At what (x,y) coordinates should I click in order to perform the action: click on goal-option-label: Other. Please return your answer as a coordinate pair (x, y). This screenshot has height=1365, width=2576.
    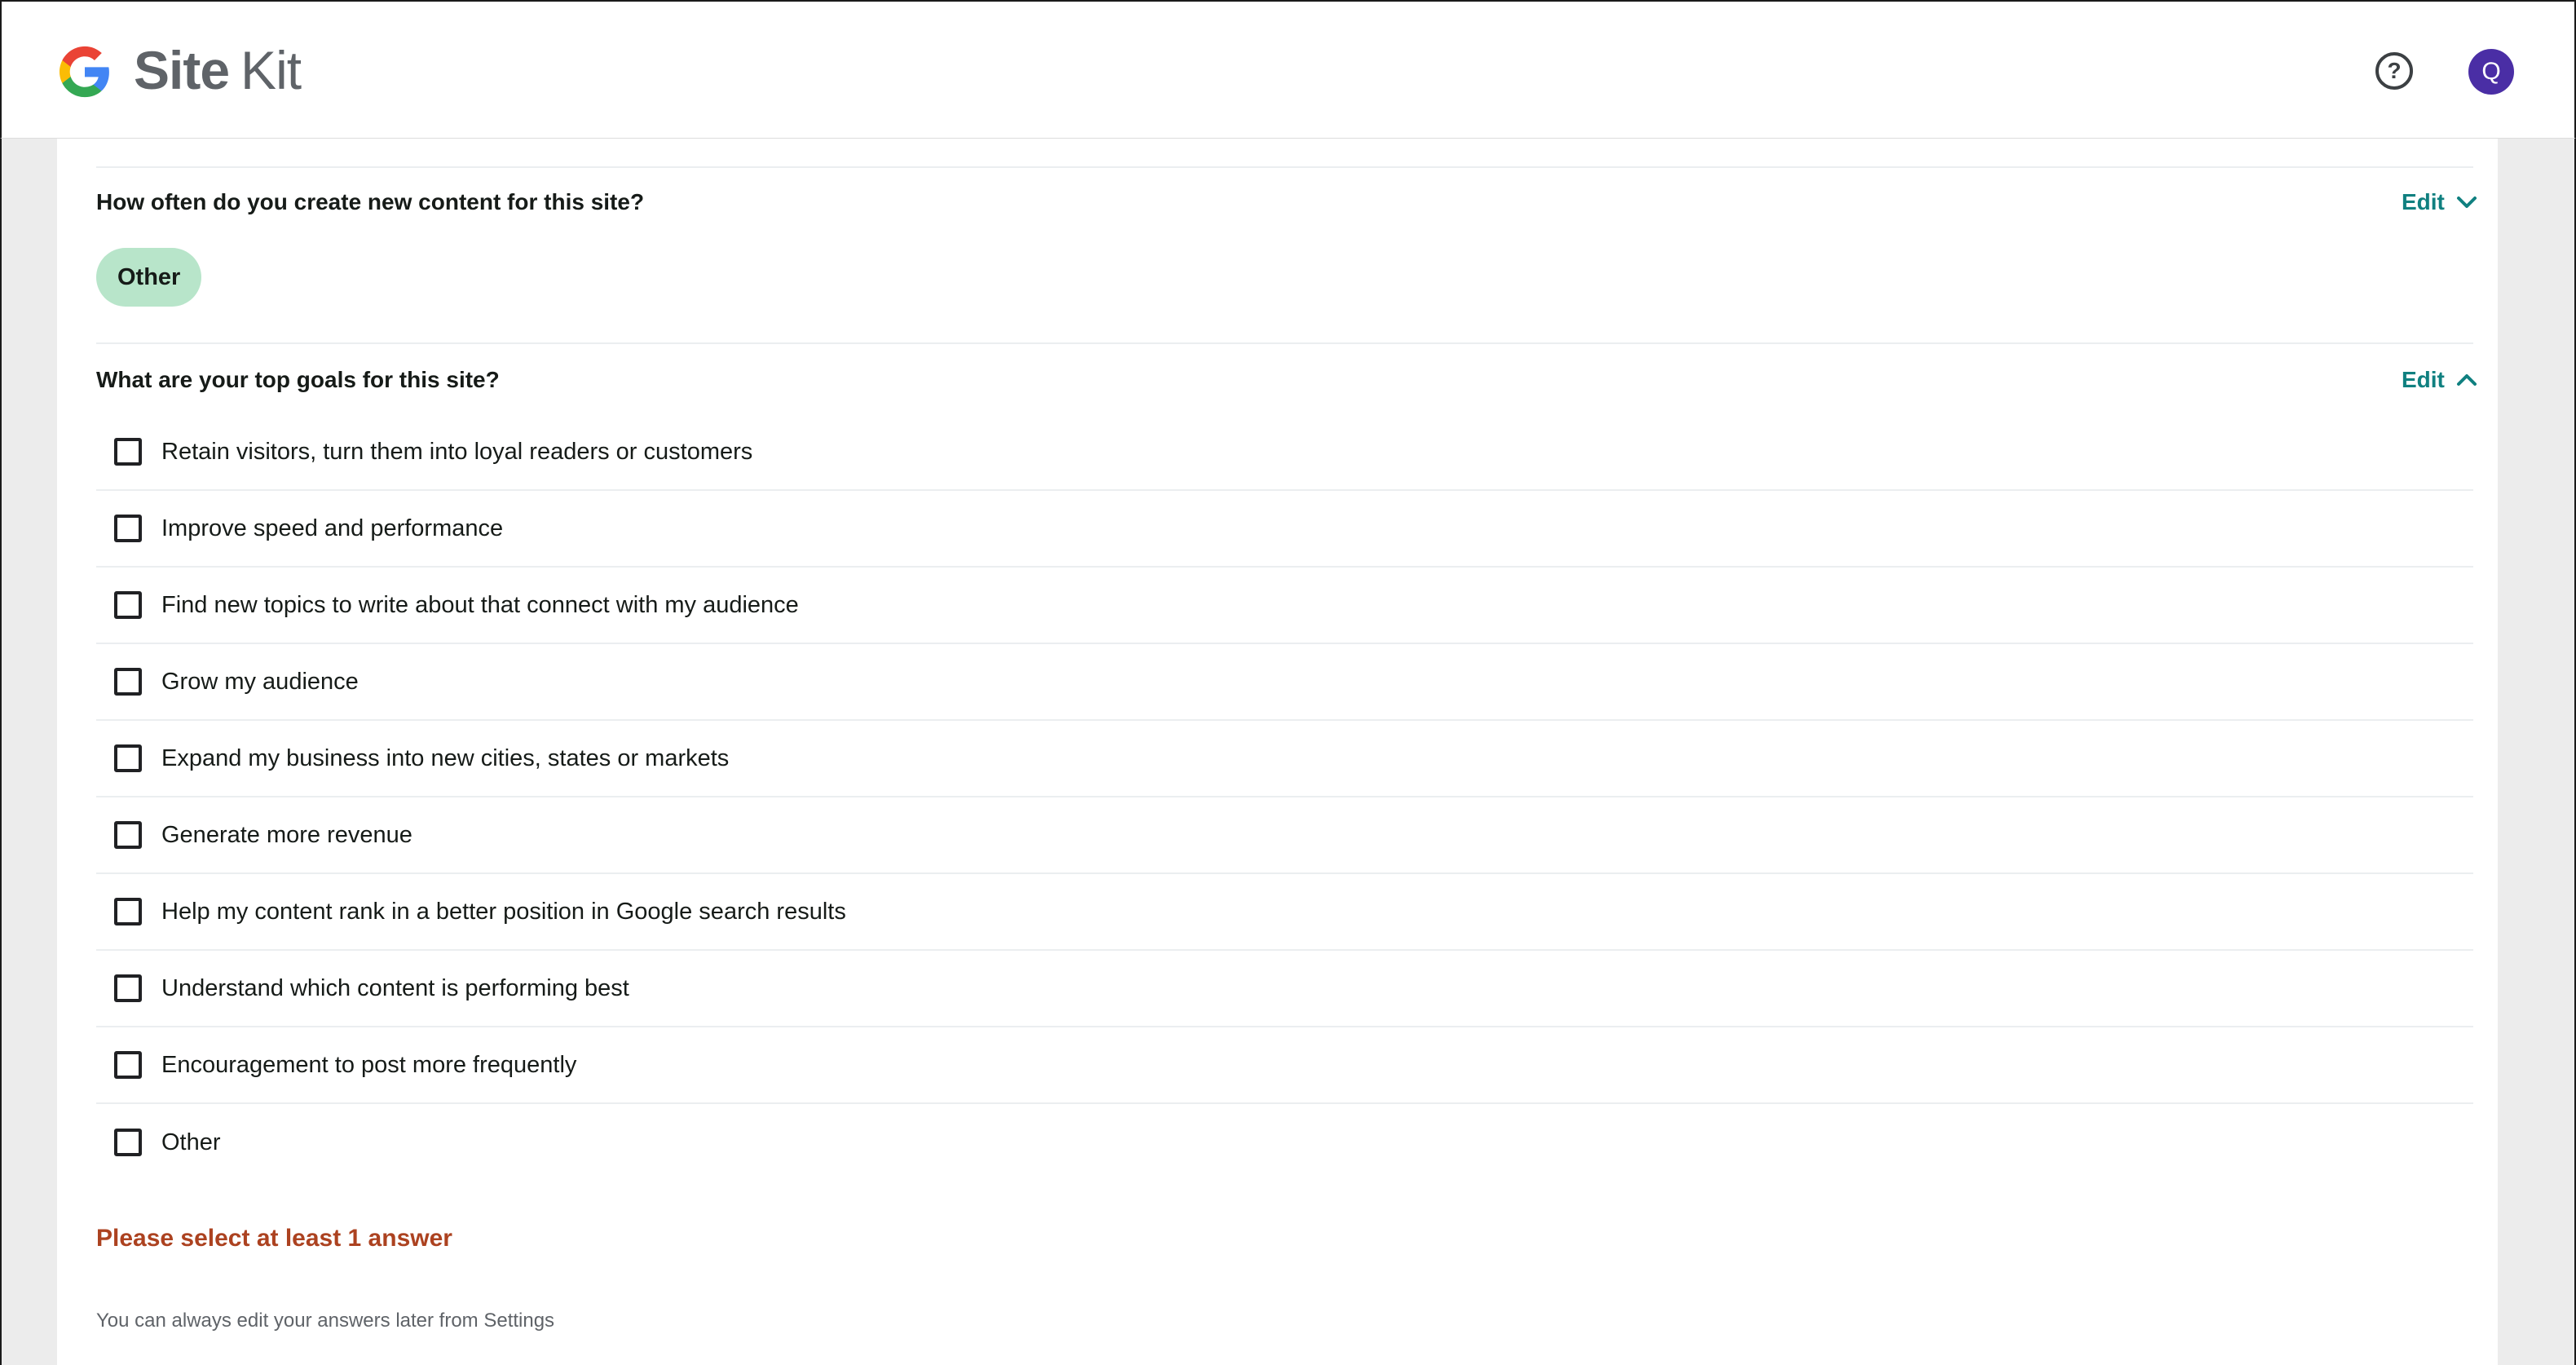
    Looking at the image, I should click on (191, 1142).